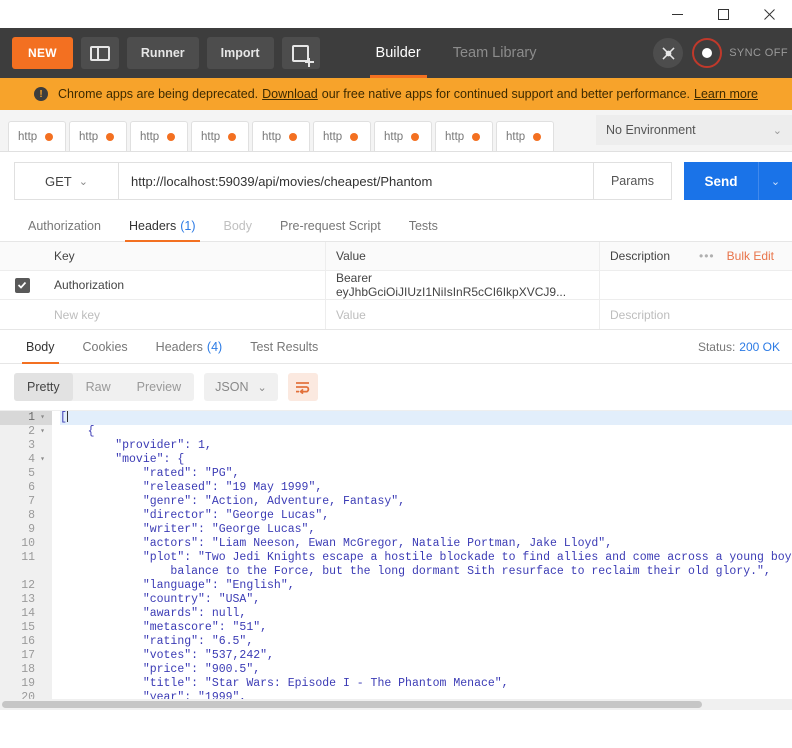 The width and height of the screenshot is (792, 748). I want to click on response-format-select: JSON ⌄, so click(241, 387).